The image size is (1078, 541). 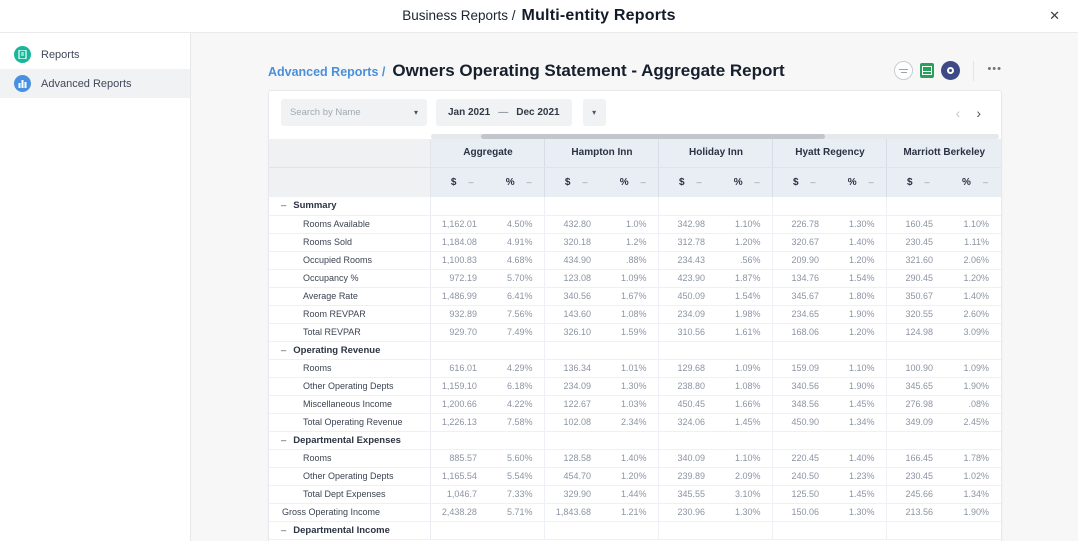 What do you see at coordinates (927, 70) in the screenshot?
I see `excel-export-icon` at bounding box center [927, 70].